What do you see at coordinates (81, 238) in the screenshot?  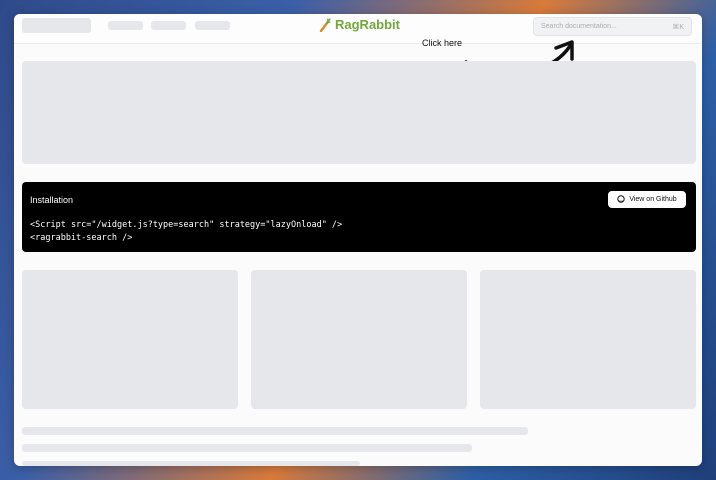 I see `code-line: <ragrabbit-search />` at bounding box center [81, 238].